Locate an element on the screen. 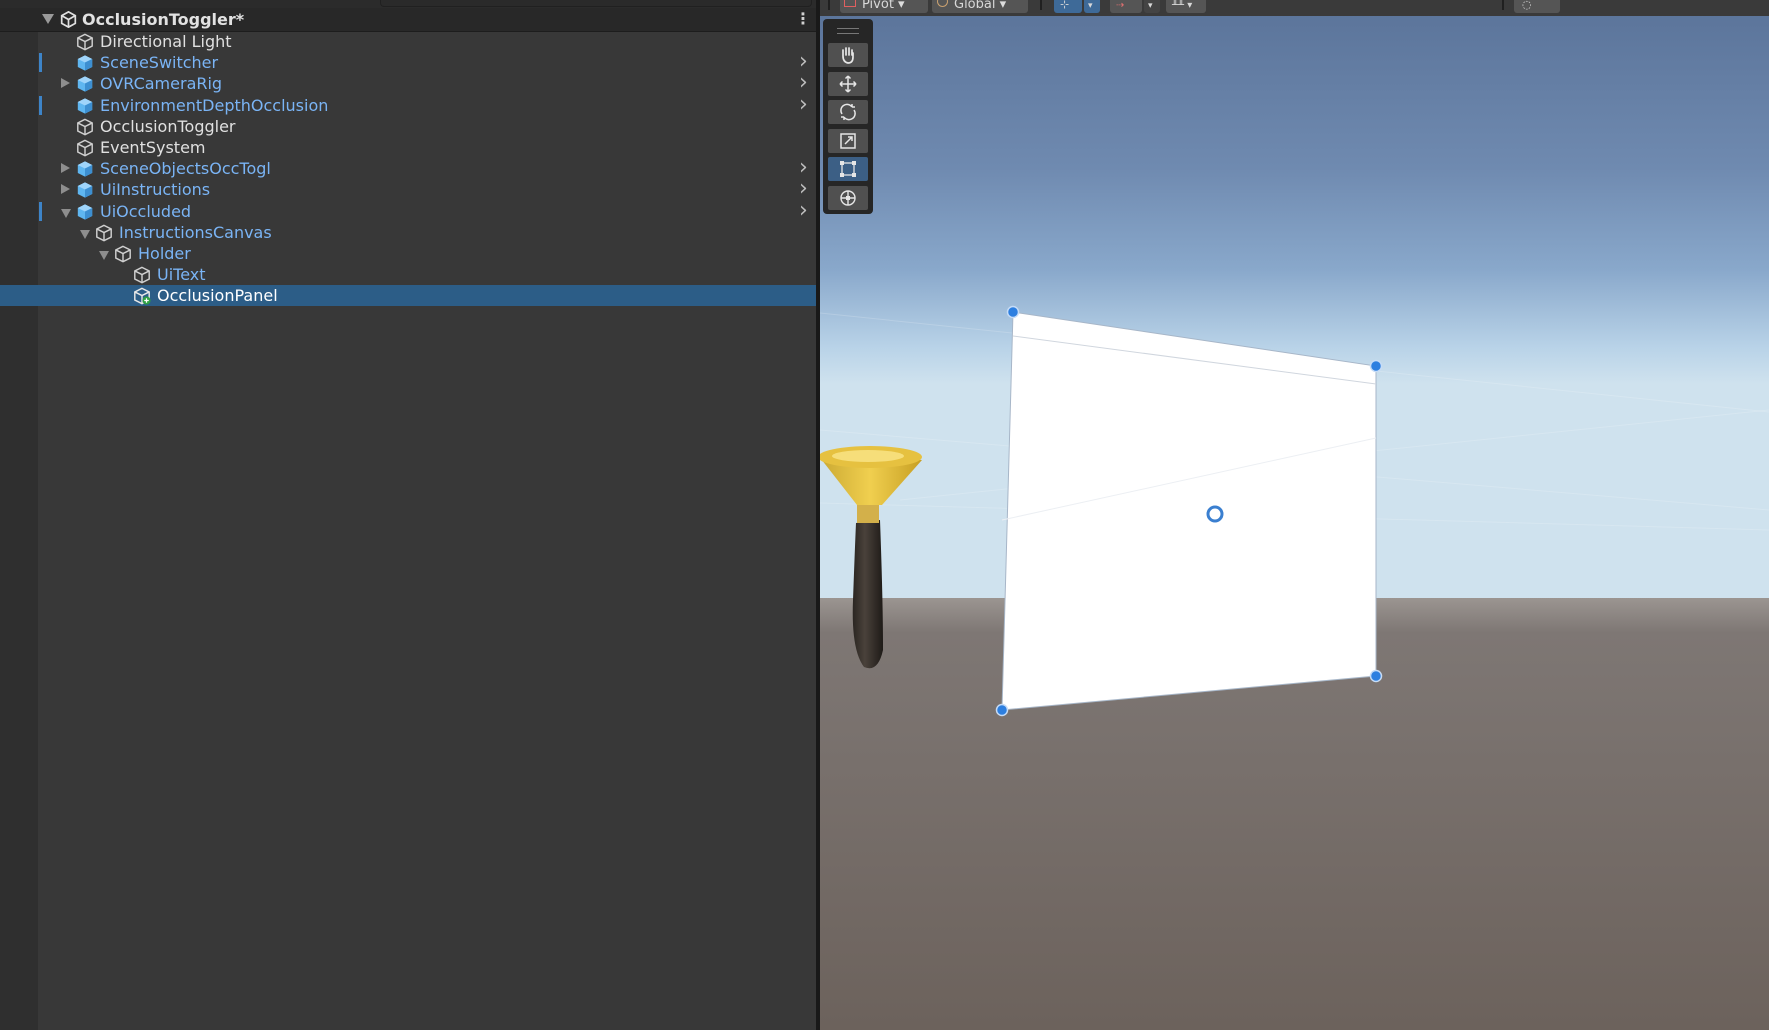  hierarchy-item: SceneObjectsOccTogl › is located at coordinates (408, 168).